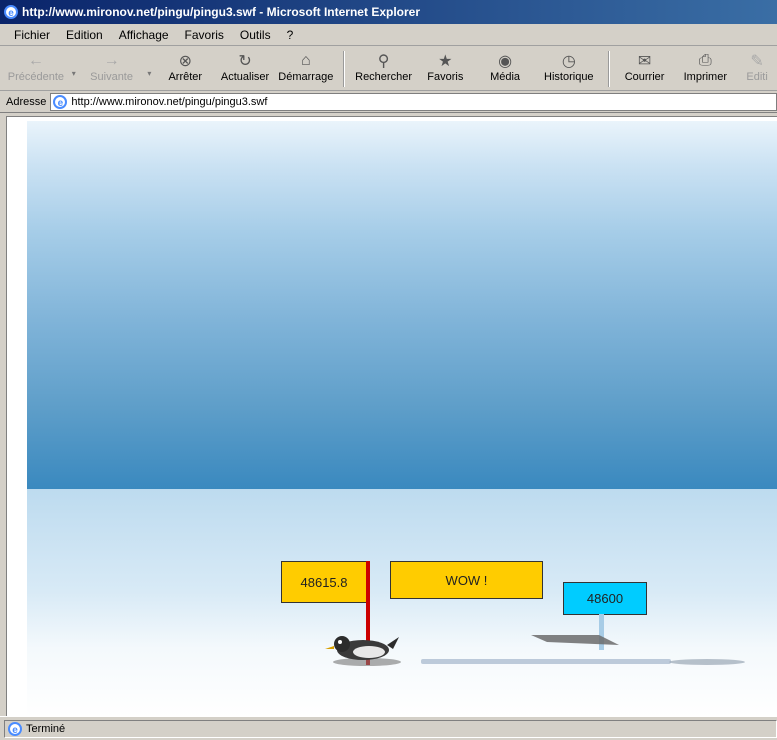  Describe the element at coordinates (15, 728) in the screenshot. I see `page-status-icon: e` at that location.